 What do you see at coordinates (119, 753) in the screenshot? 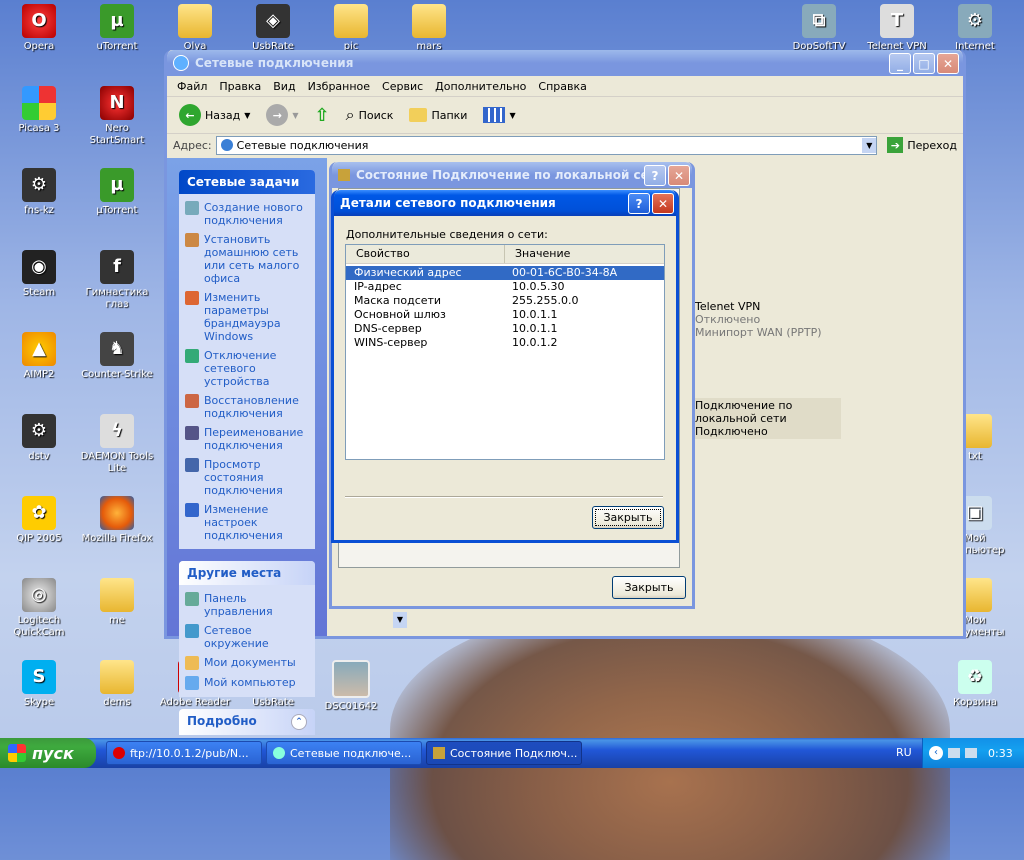
I see `opera-icon` at bounding box center [119, 753].